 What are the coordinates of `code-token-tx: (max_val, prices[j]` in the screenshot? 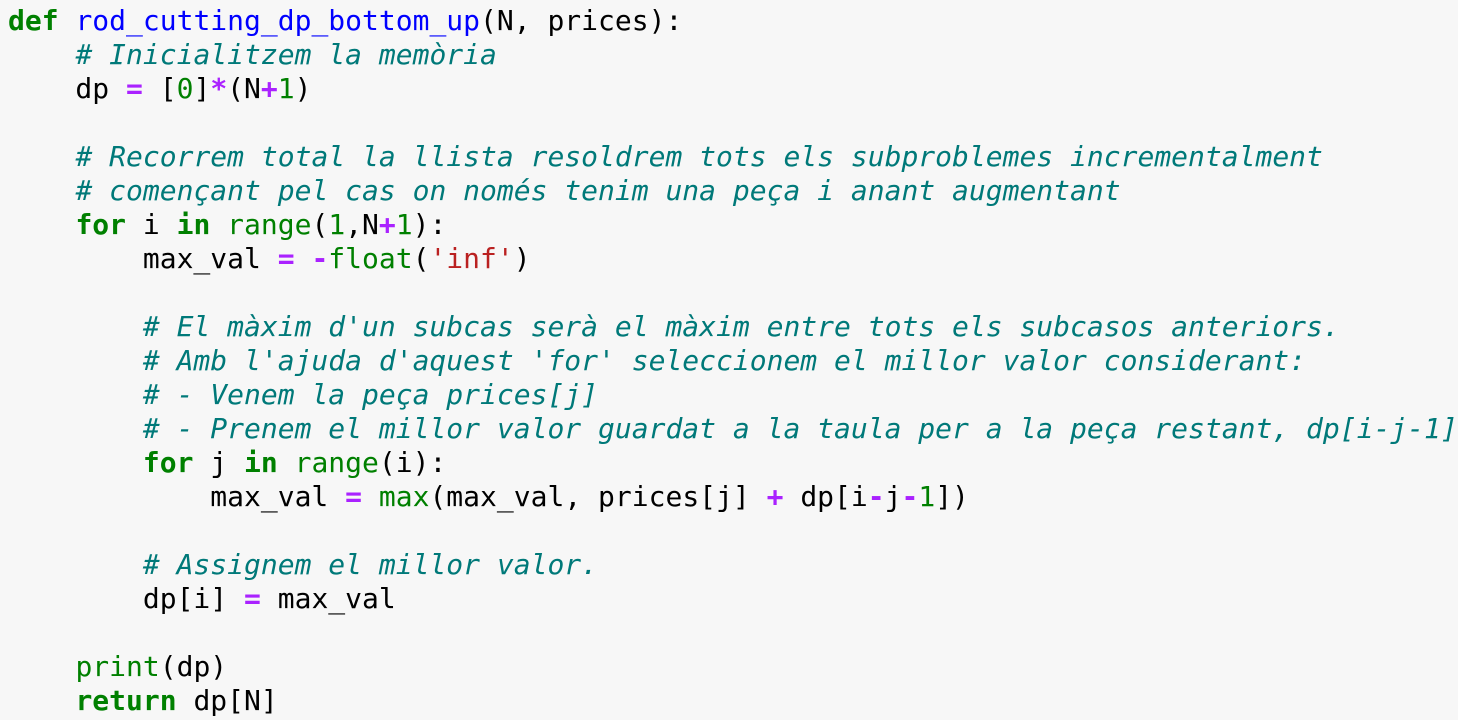 It's located at (598, 496).